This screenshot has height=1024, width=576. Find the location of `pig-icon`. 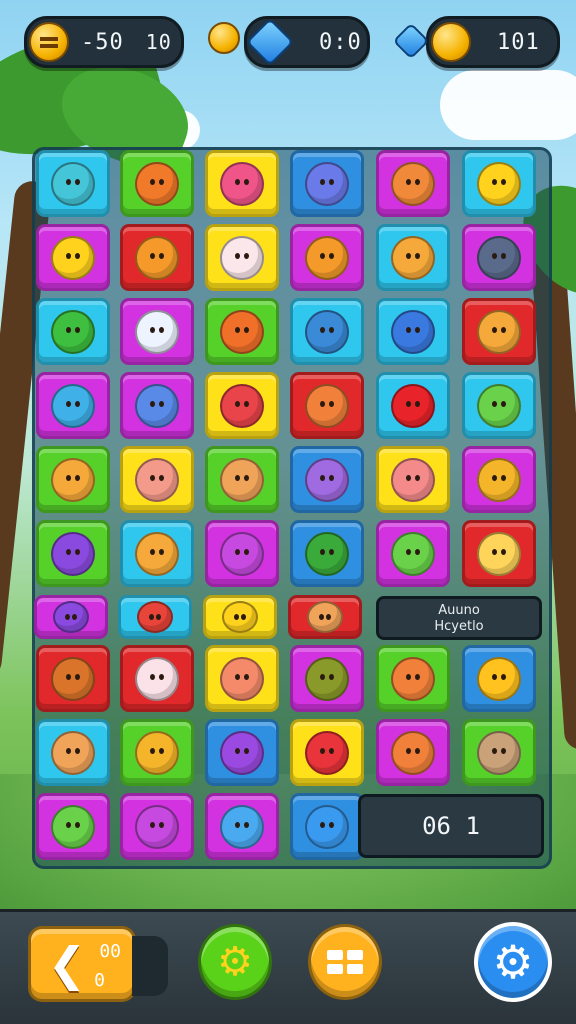

pig-icon is located at coordinates (157, 678).